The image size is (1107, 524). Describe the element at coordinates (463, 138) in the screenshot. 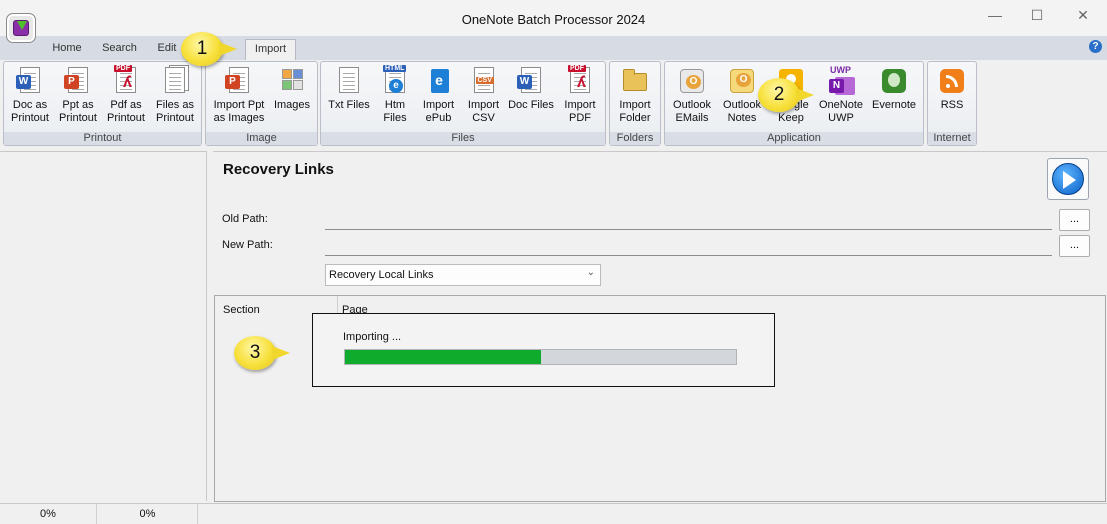

I see `group-label-files: Files` at that location.